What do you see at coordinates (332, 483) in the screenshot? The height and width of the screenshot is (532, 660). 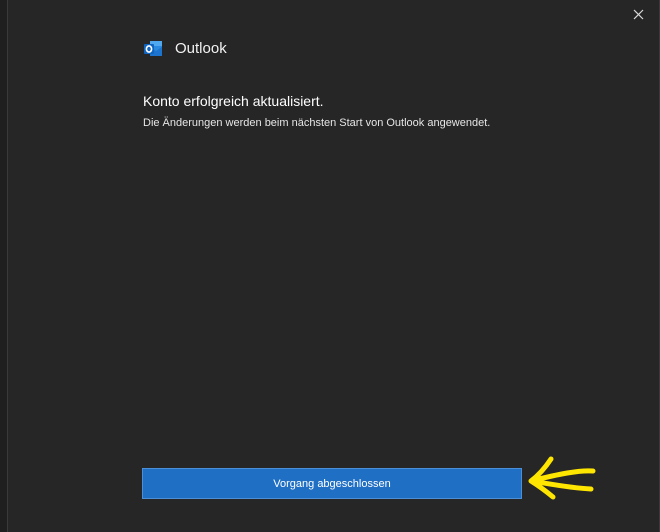 I see `done-button: Vorgang abgeschlossen` at bounding box center [332, 483].